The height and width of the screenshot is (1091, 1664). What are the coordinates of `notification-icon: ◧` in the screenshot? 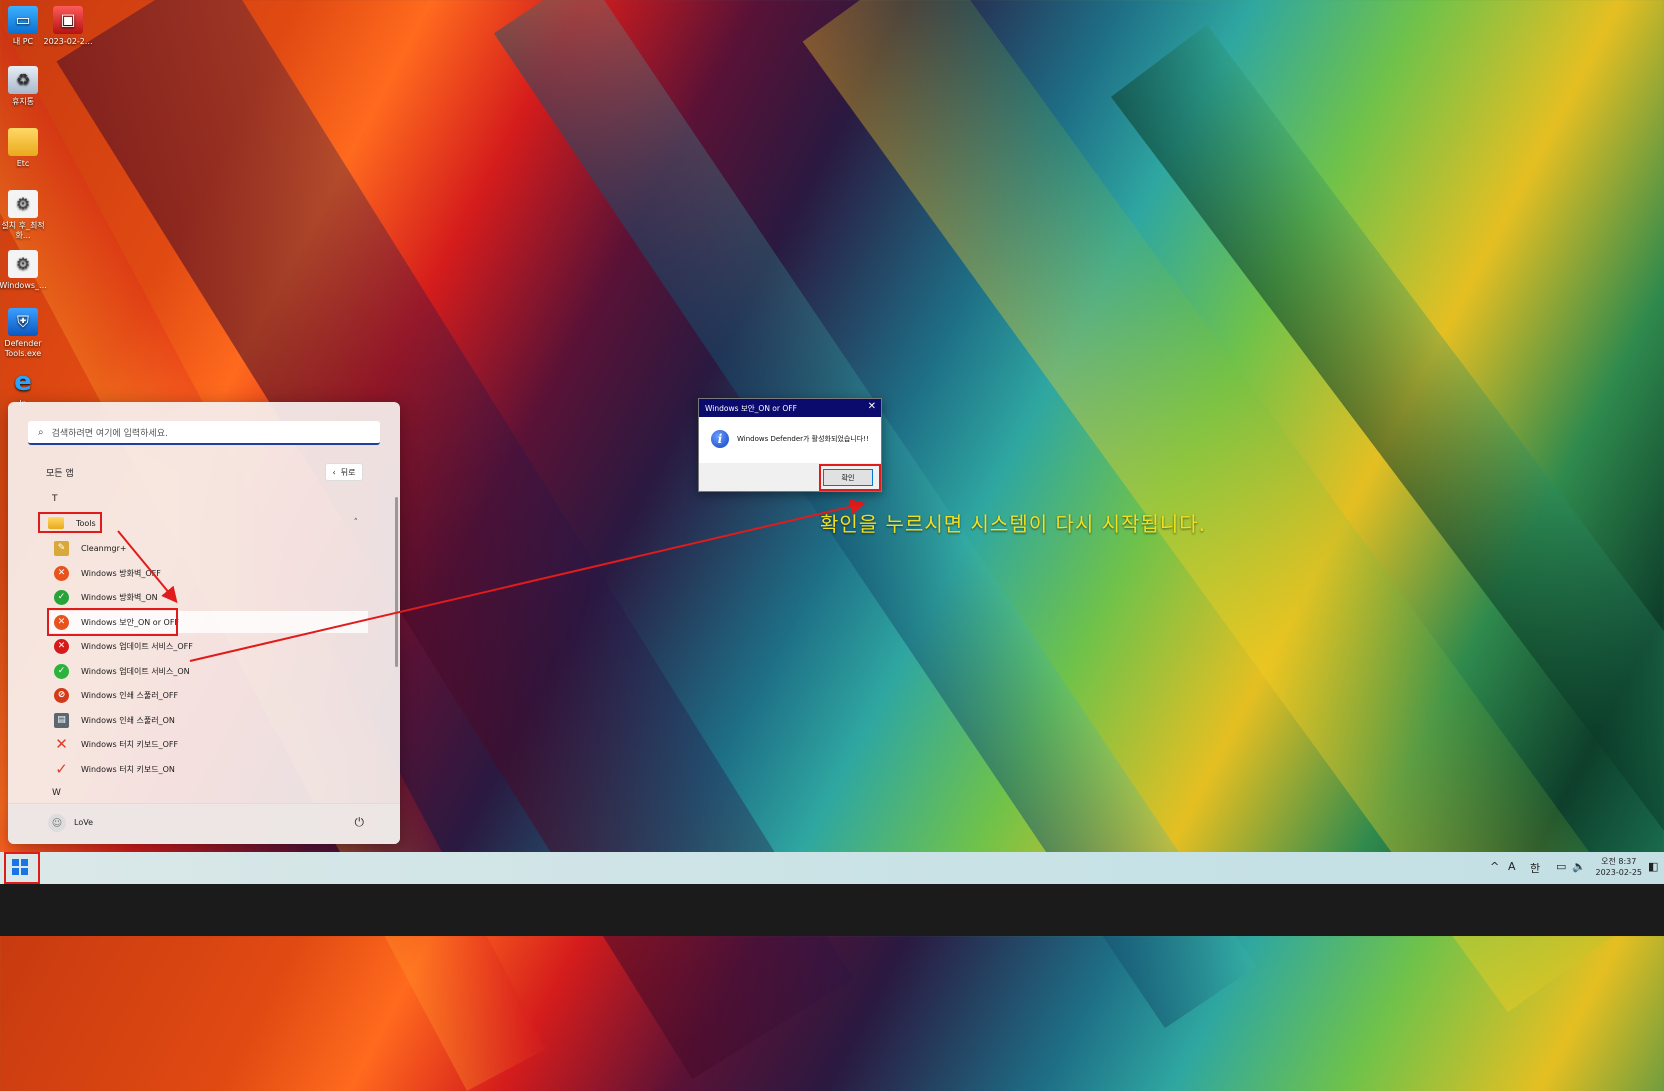 It's located at (1653, 866).